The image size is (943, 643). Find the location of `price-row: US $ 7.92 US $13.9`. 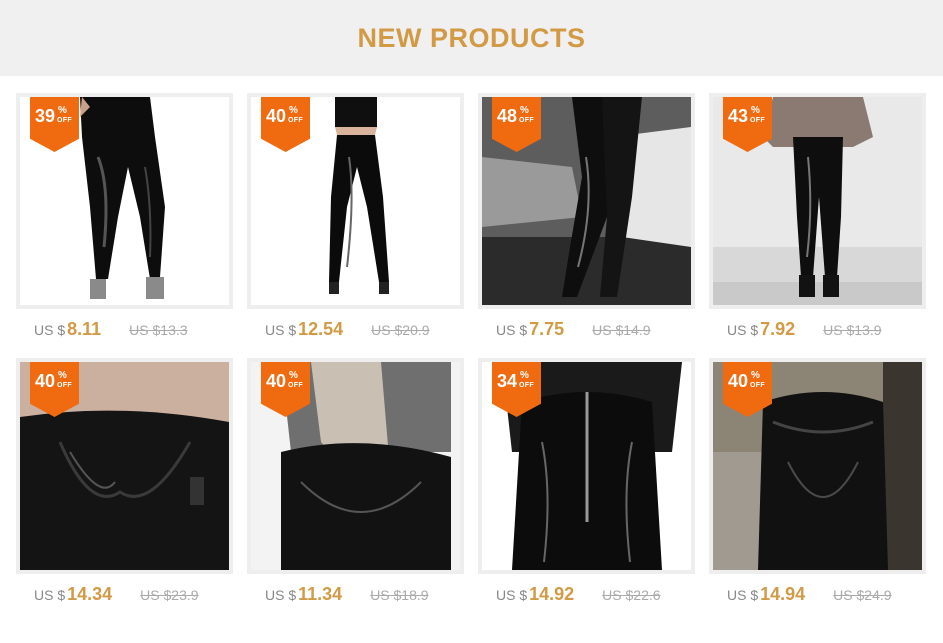

price-row: US $ 7.92 US $13.9 is located at coordinates (827, 331).